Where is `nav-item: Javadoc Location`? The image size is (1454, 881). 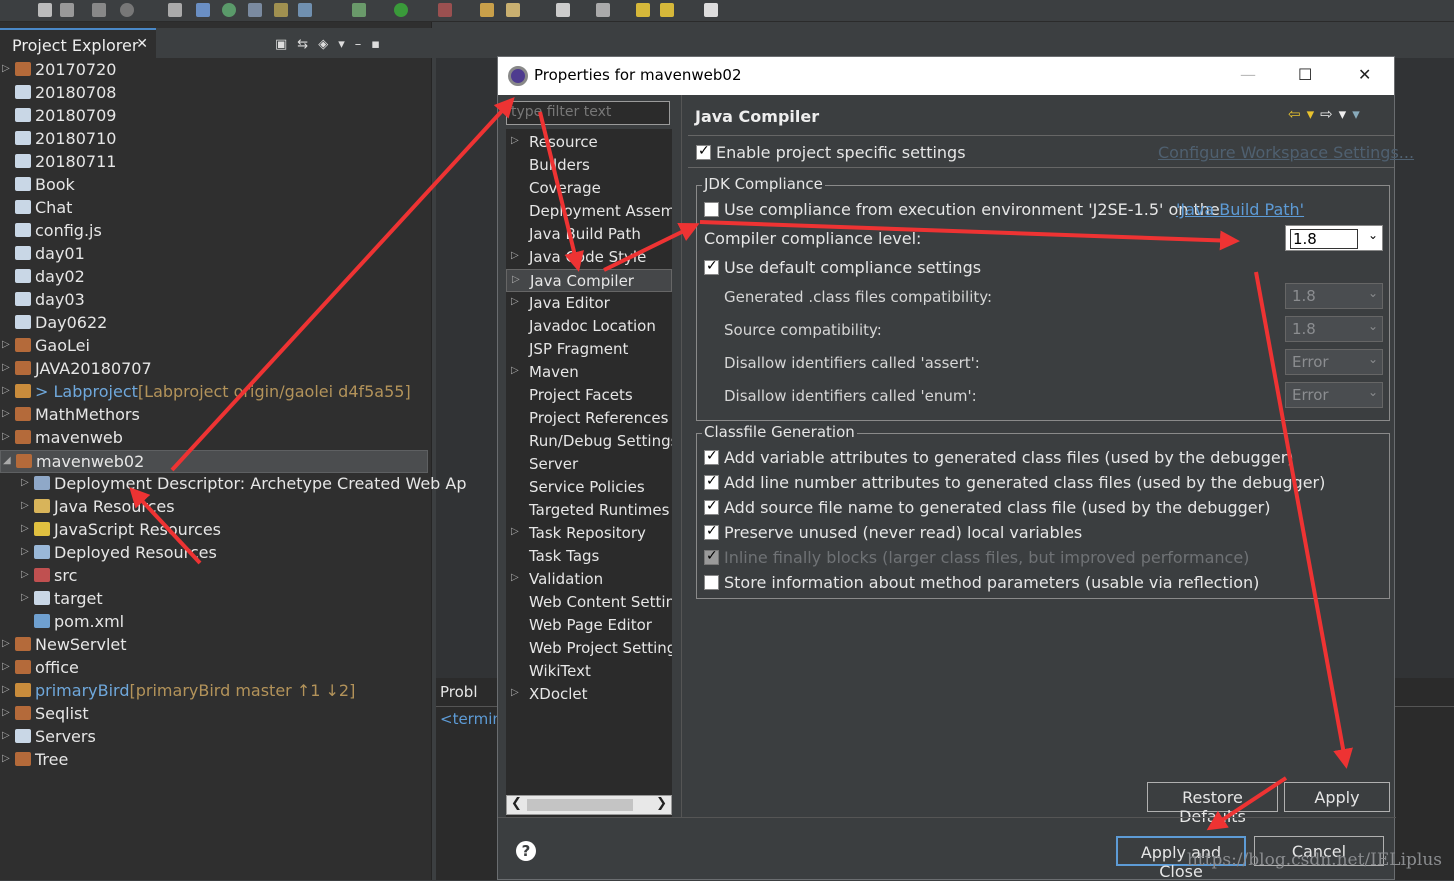
nav-item: Javadoc Location is located at coordinates (589, 326).